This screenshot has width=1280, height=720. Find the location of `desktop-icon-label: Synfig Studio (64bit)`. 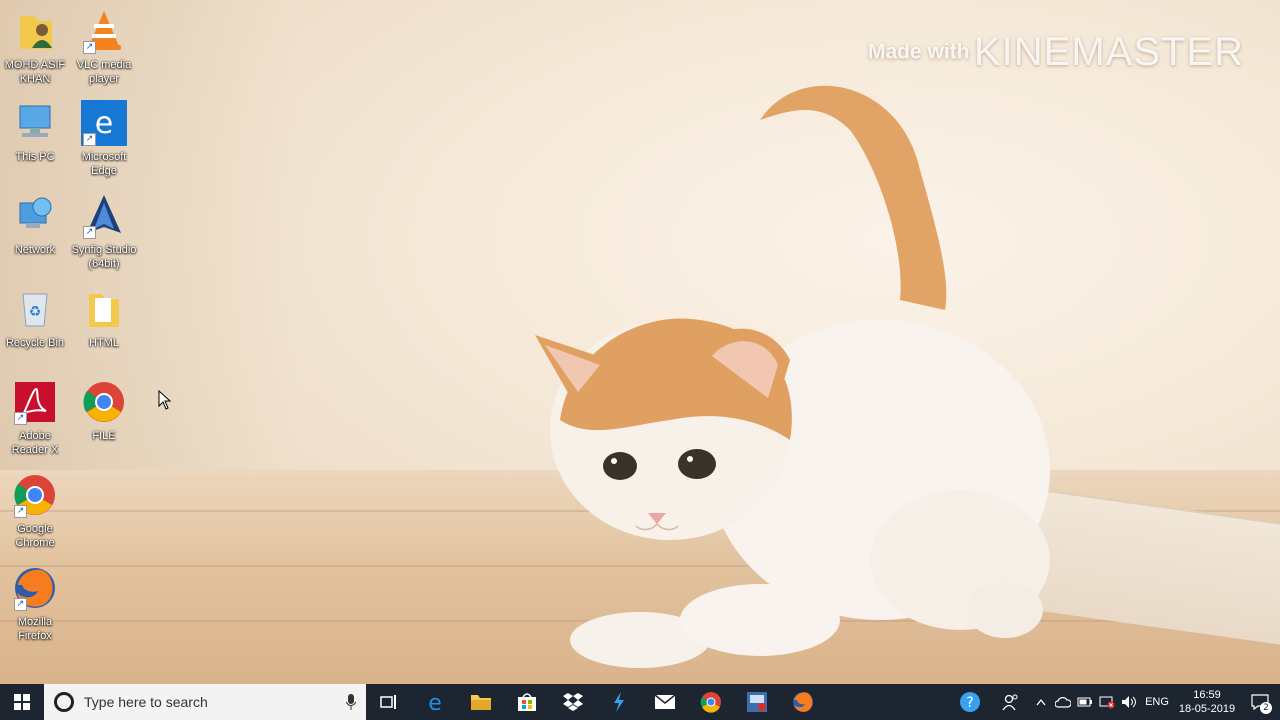

desktop-icon-label: Synfig Studio (64bit) is located at coordinates (104, 257).